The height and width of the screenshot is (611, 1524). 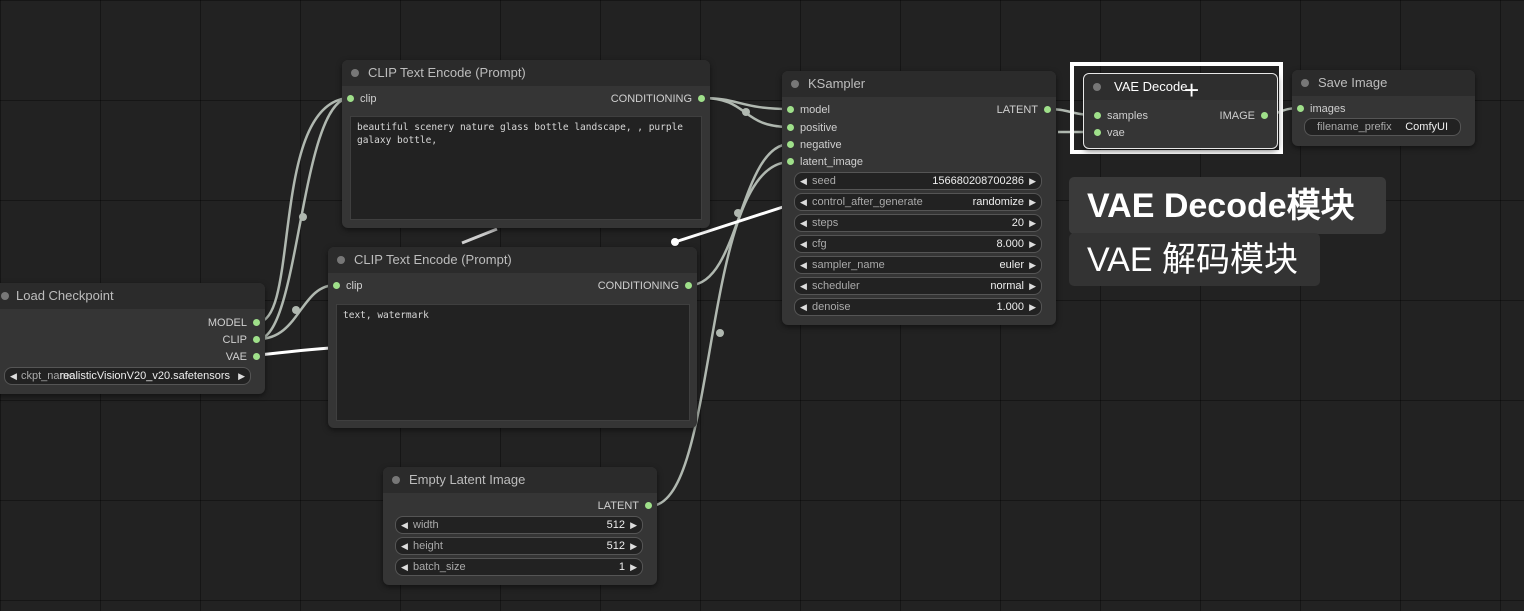 What do you see at coordinates (1116, 133) in the screenshot?
I see `slot-label: vae` at bounding box center [1116, 133].